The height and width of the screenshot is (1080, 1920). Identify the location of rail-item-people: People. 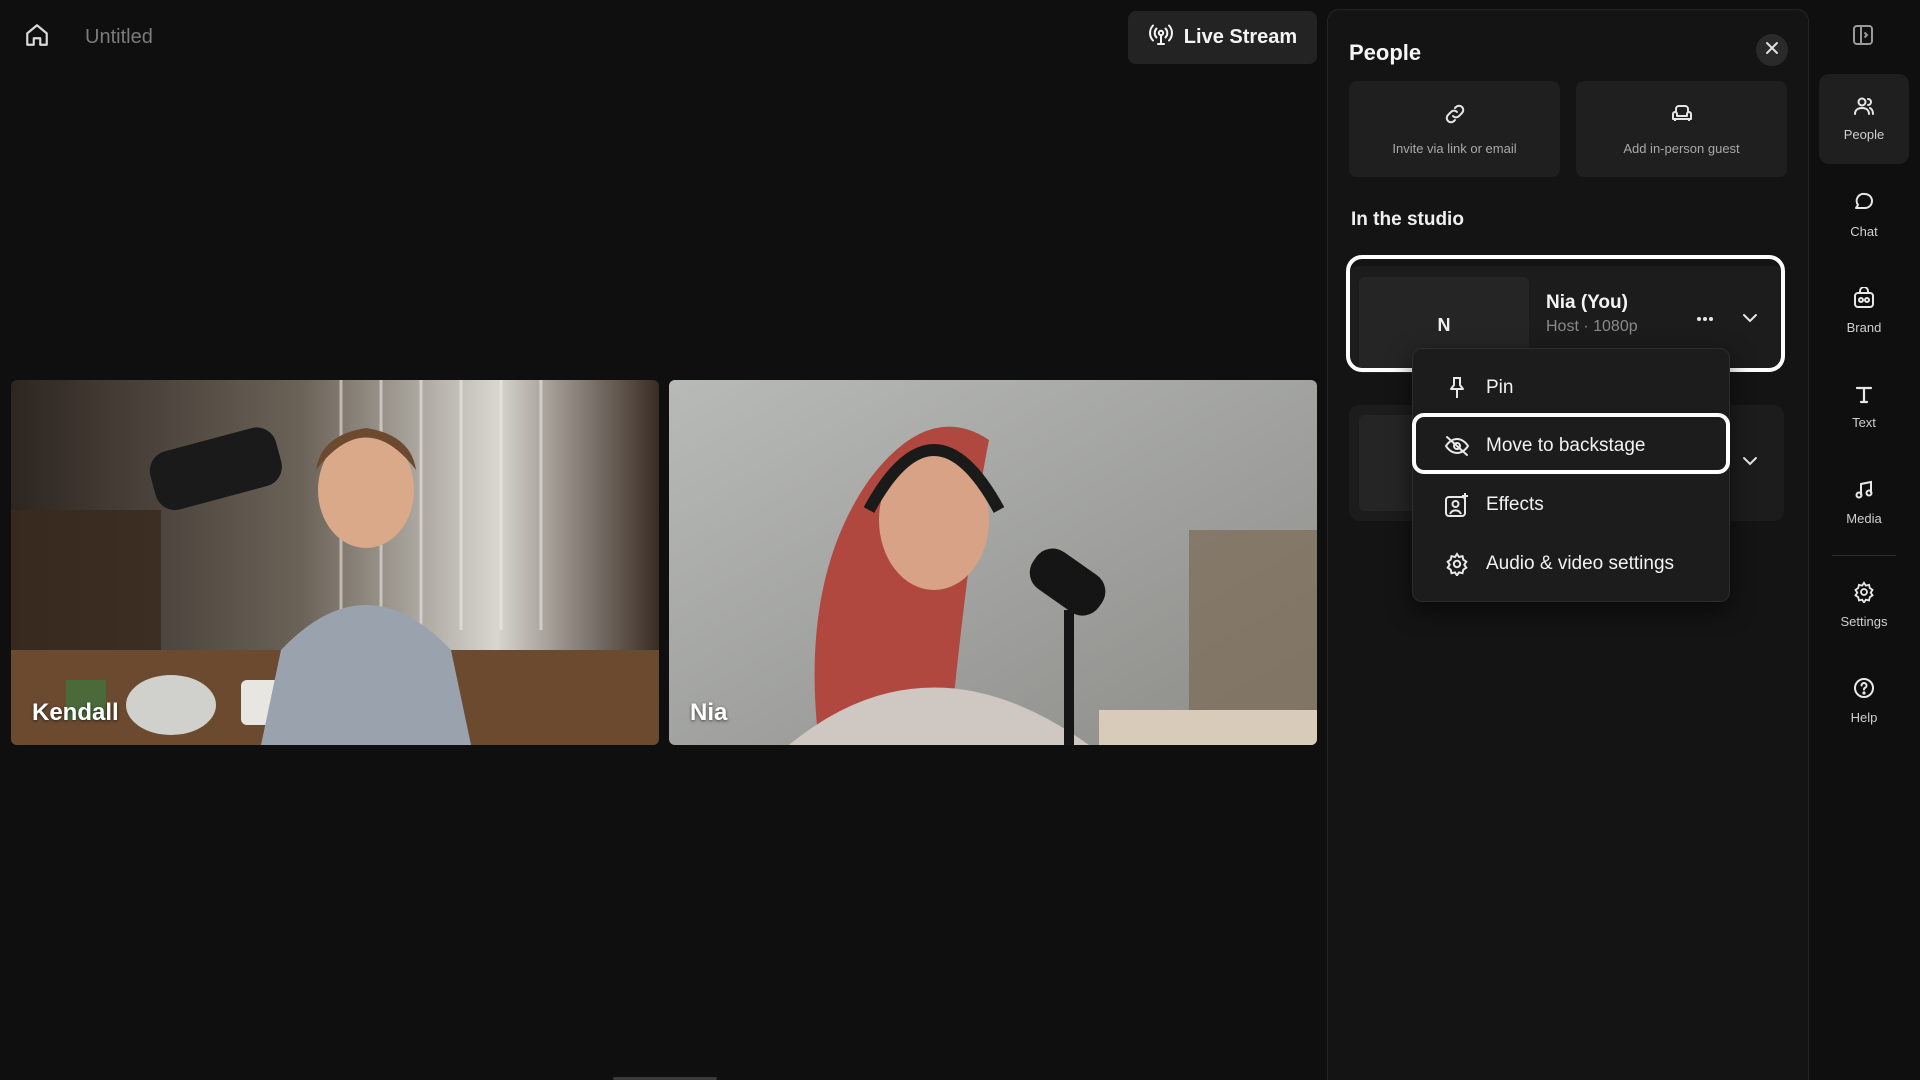
(1864, 119).